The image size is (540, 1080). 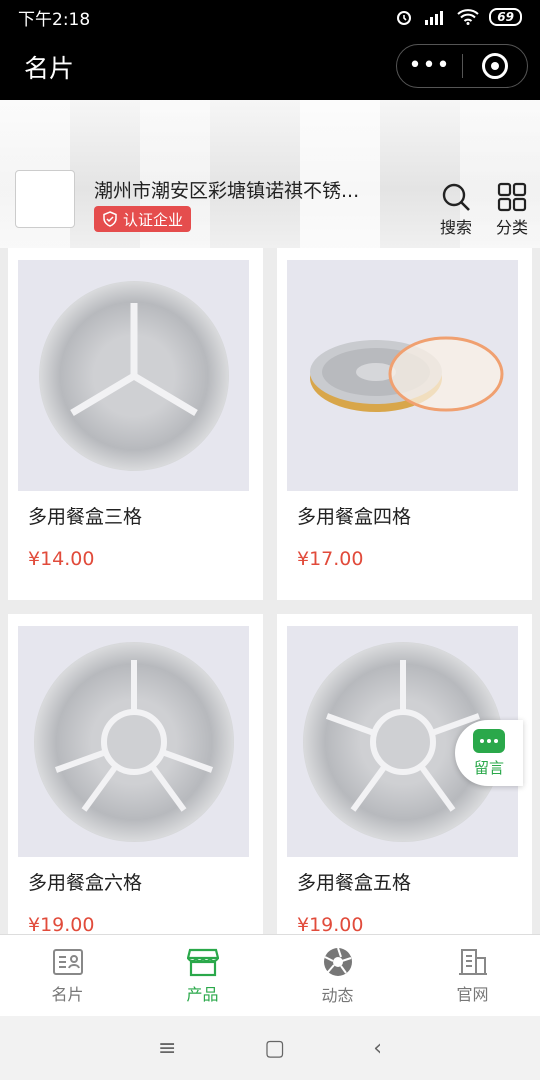 I want to click on shield-check-icon, so click(x=110, y=219).